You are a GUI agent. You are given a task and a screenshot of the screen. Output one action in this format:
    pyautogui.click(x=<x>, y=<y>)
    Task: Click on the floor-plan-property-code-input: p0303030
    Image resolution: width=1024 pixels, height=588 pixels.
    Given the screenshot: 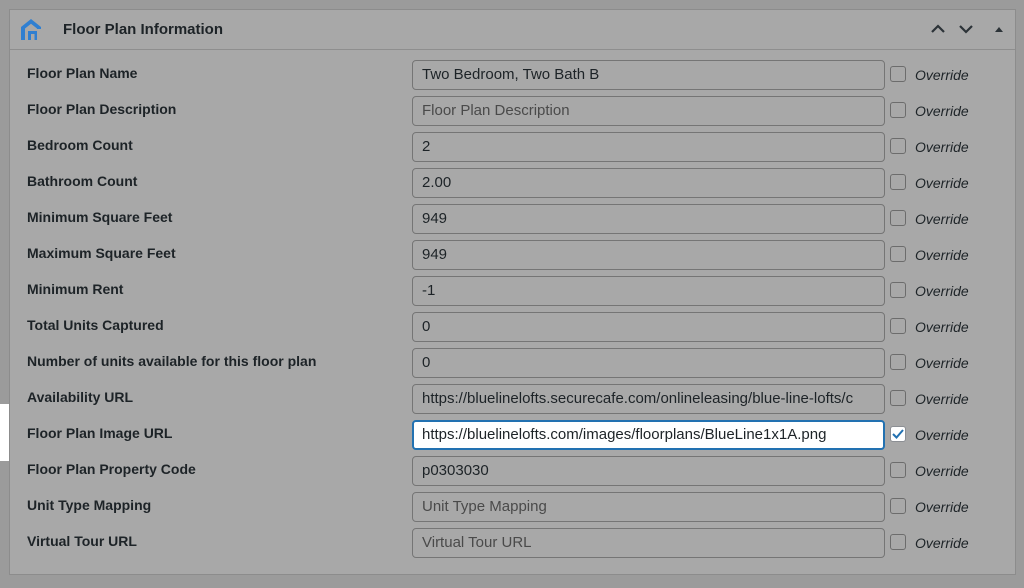 What is the action you would take?
    pyautogui.click(x=648, y=471)
    